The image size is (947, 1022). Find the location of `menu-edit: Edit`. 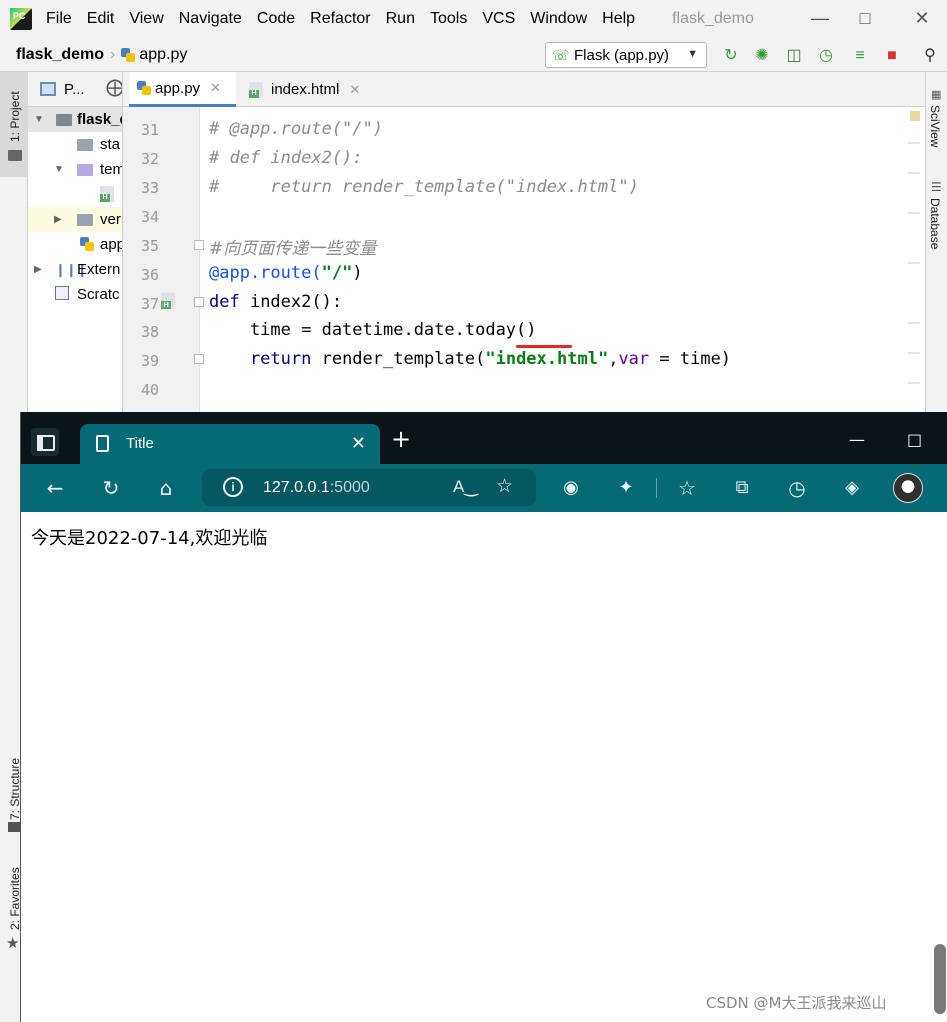

menu-edit: Edit is located at coordinates (101, 19).